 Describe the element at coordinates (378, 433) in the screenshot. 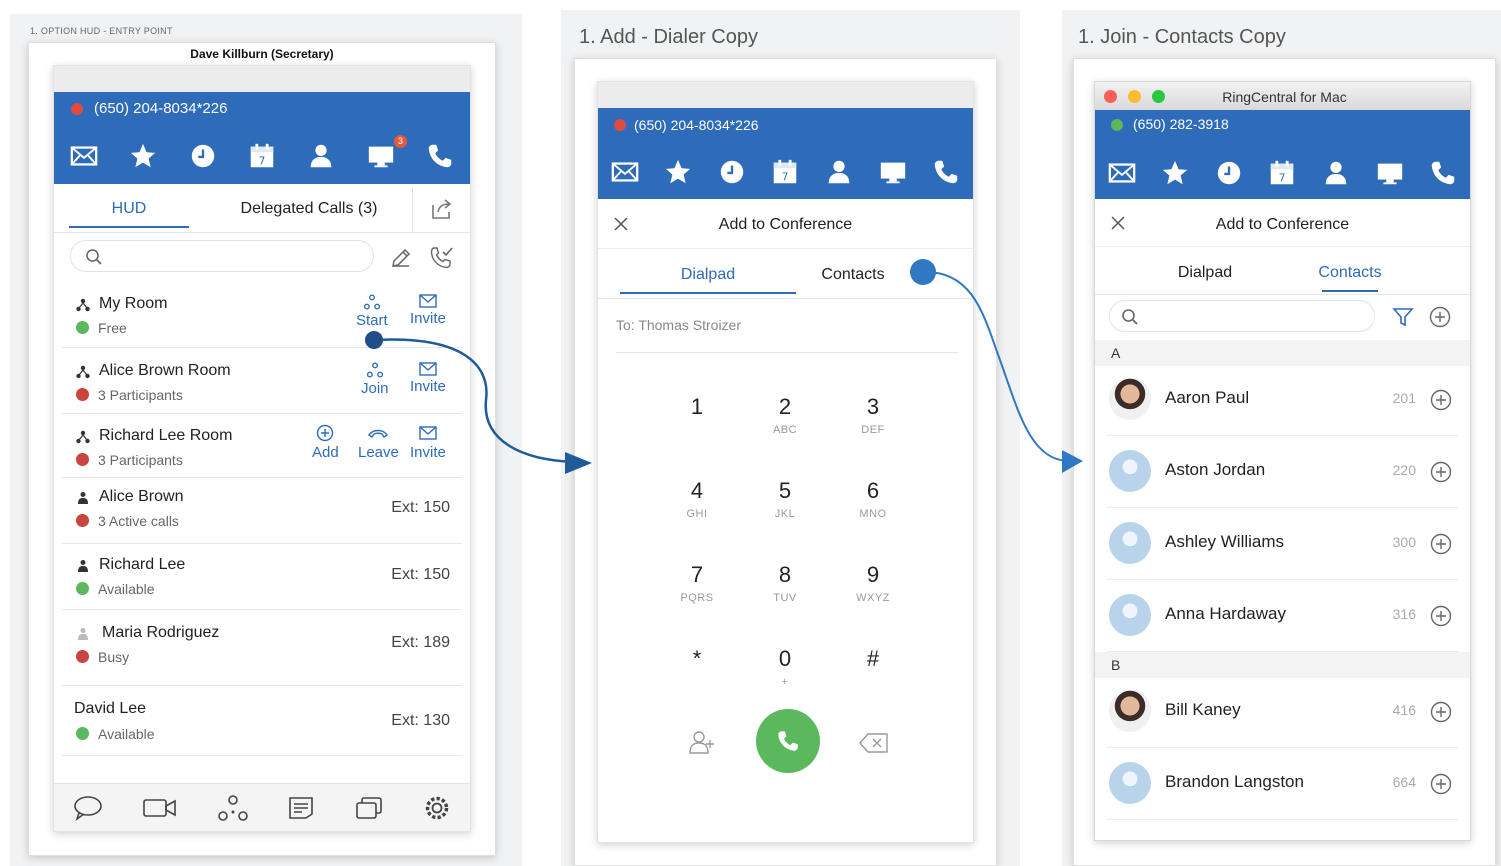

I see `hangup-icon` at that location.